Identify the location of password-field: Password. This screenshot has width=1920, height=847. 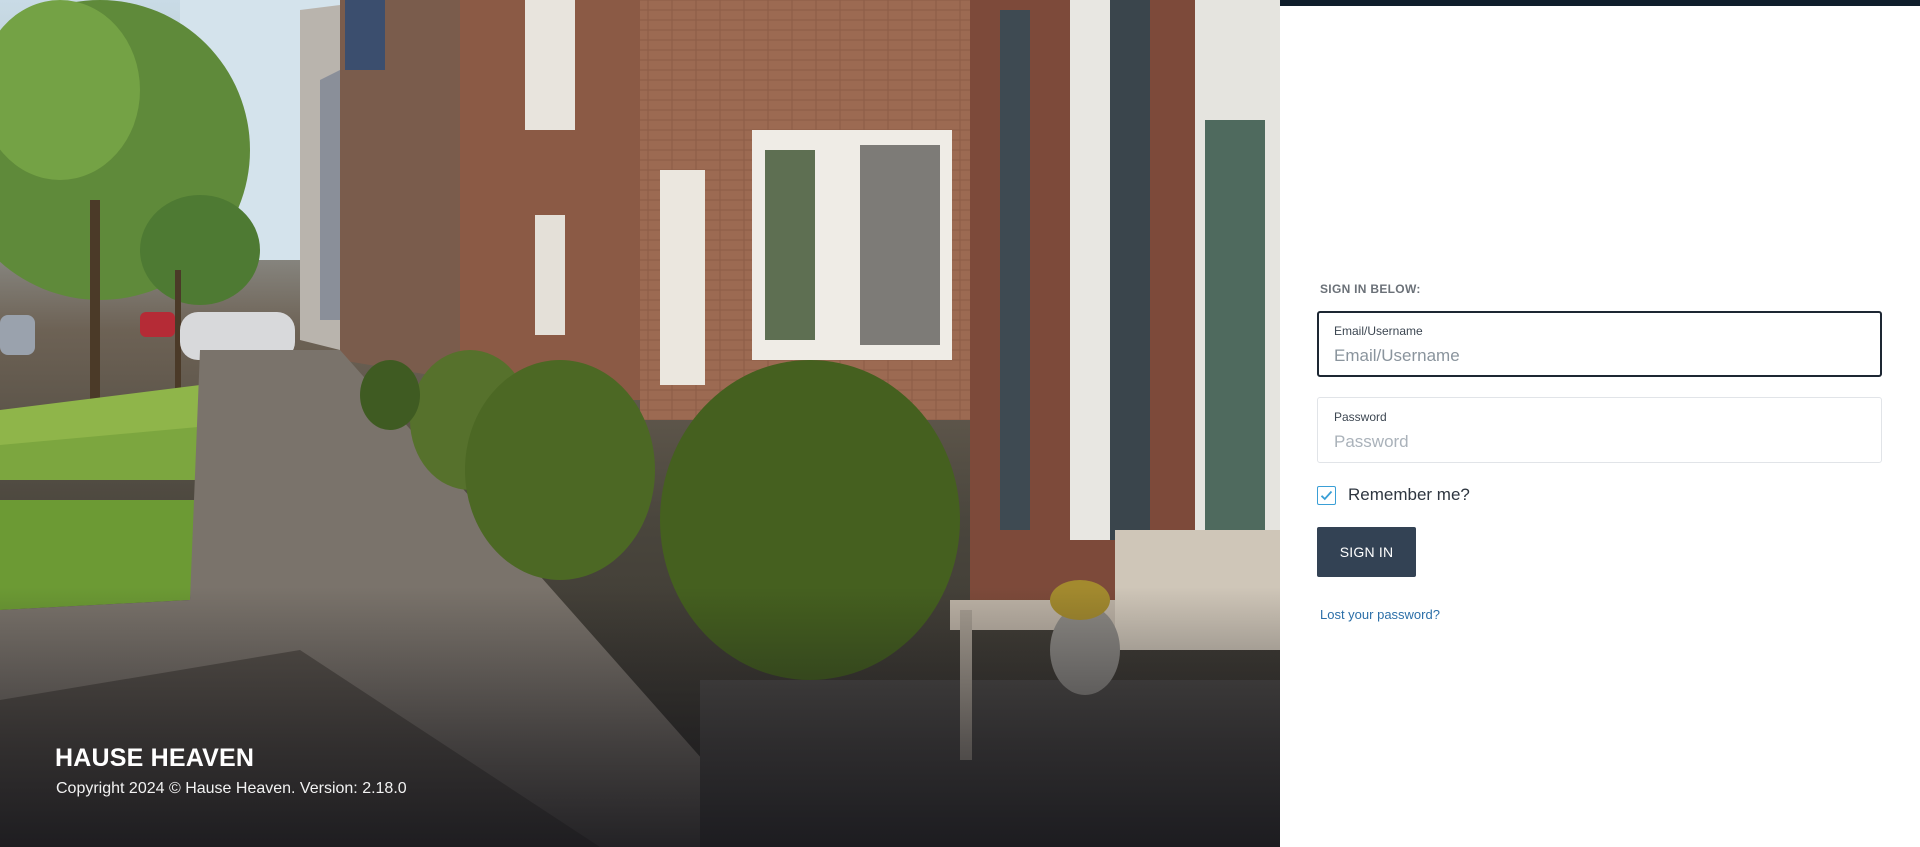
(1599, 430).